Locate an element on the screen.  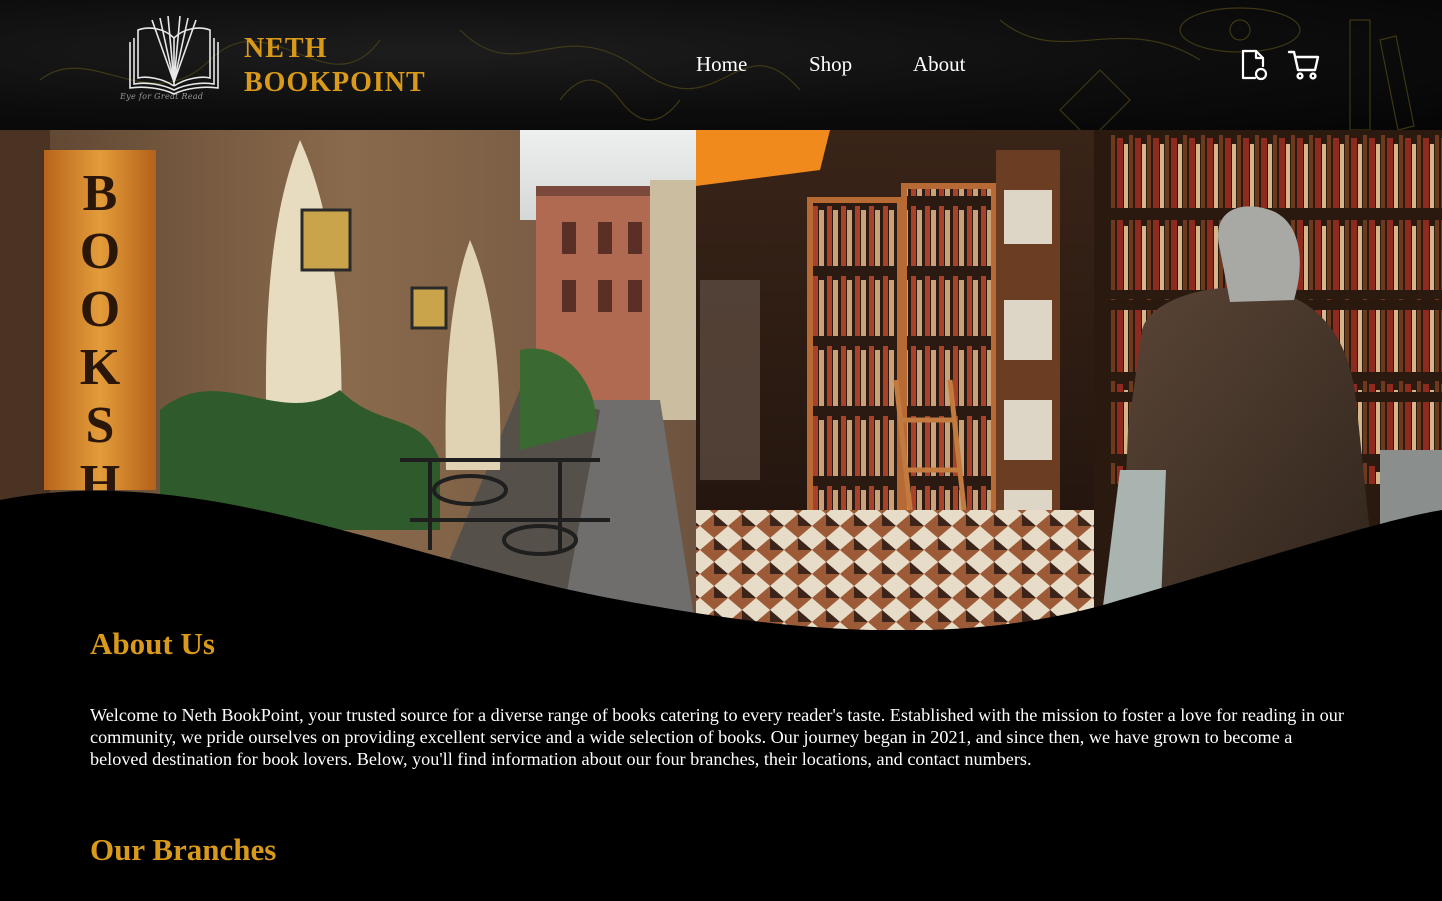
cart-icon is located at coordinates (1304, 65).